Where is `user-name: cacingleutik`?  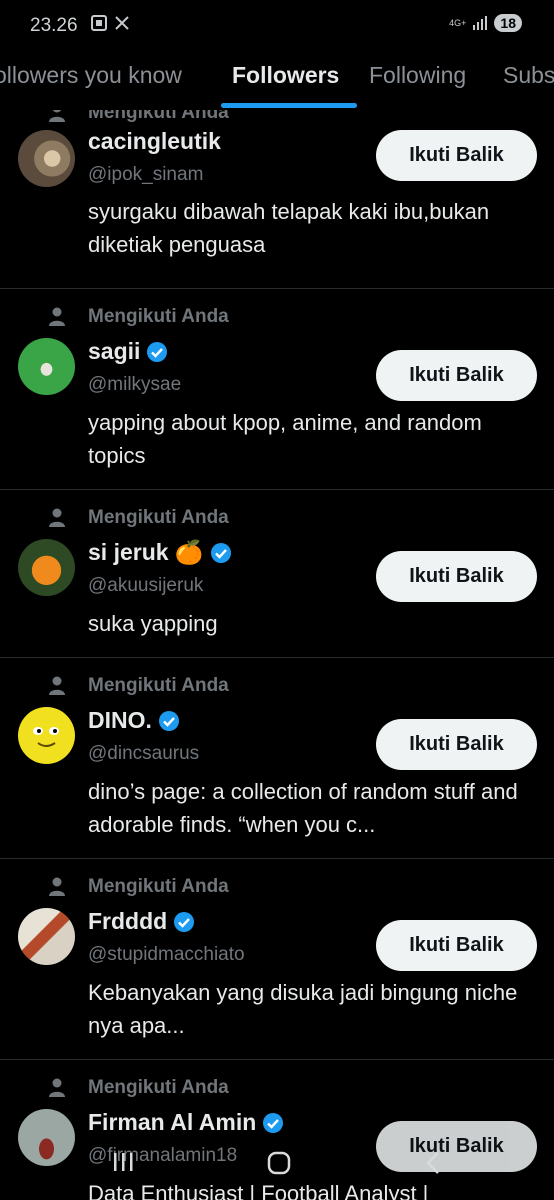 user-name: cacingleutik is located at coordinates (154, 141).